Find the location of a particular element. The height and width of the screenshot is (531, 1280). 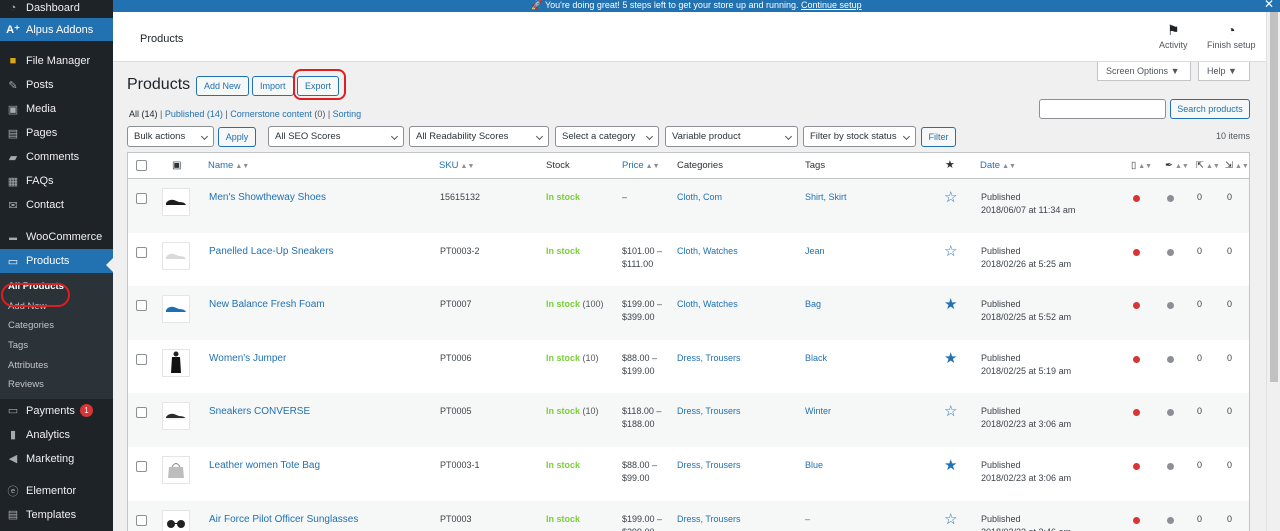

select-all-checkbox is located at coordinates (141, 165).